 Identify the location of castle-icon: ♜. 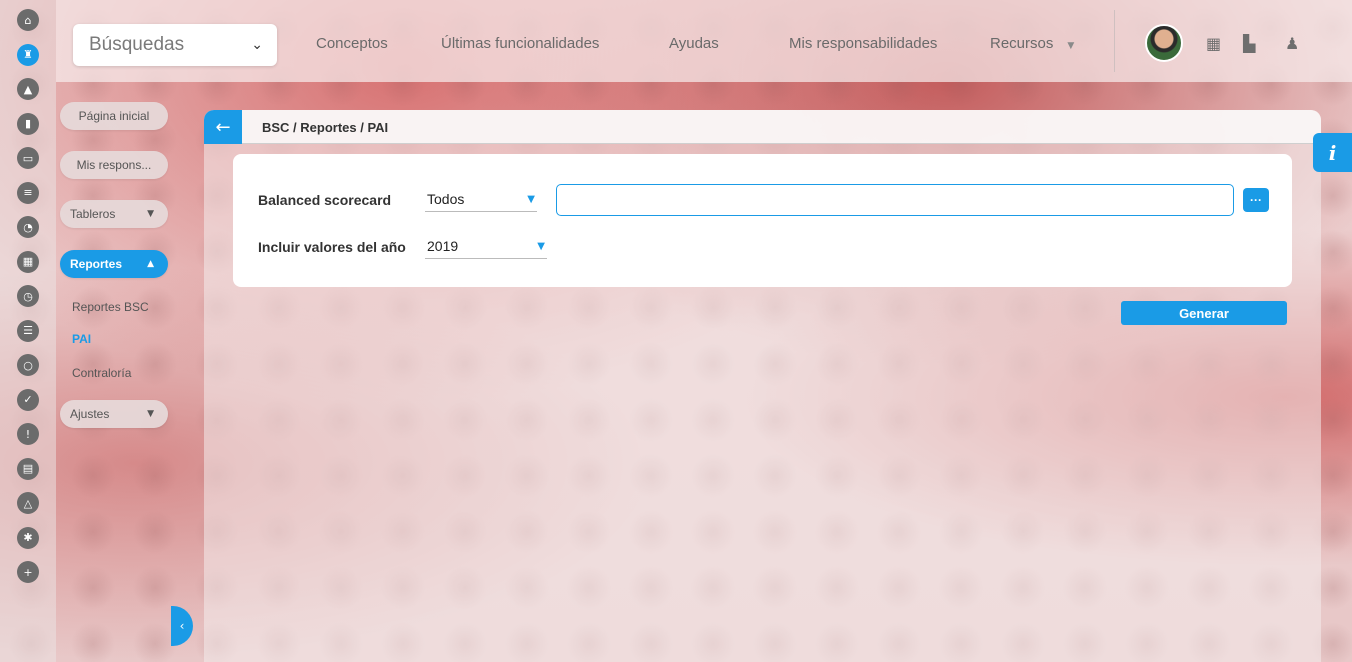
(28, 54).